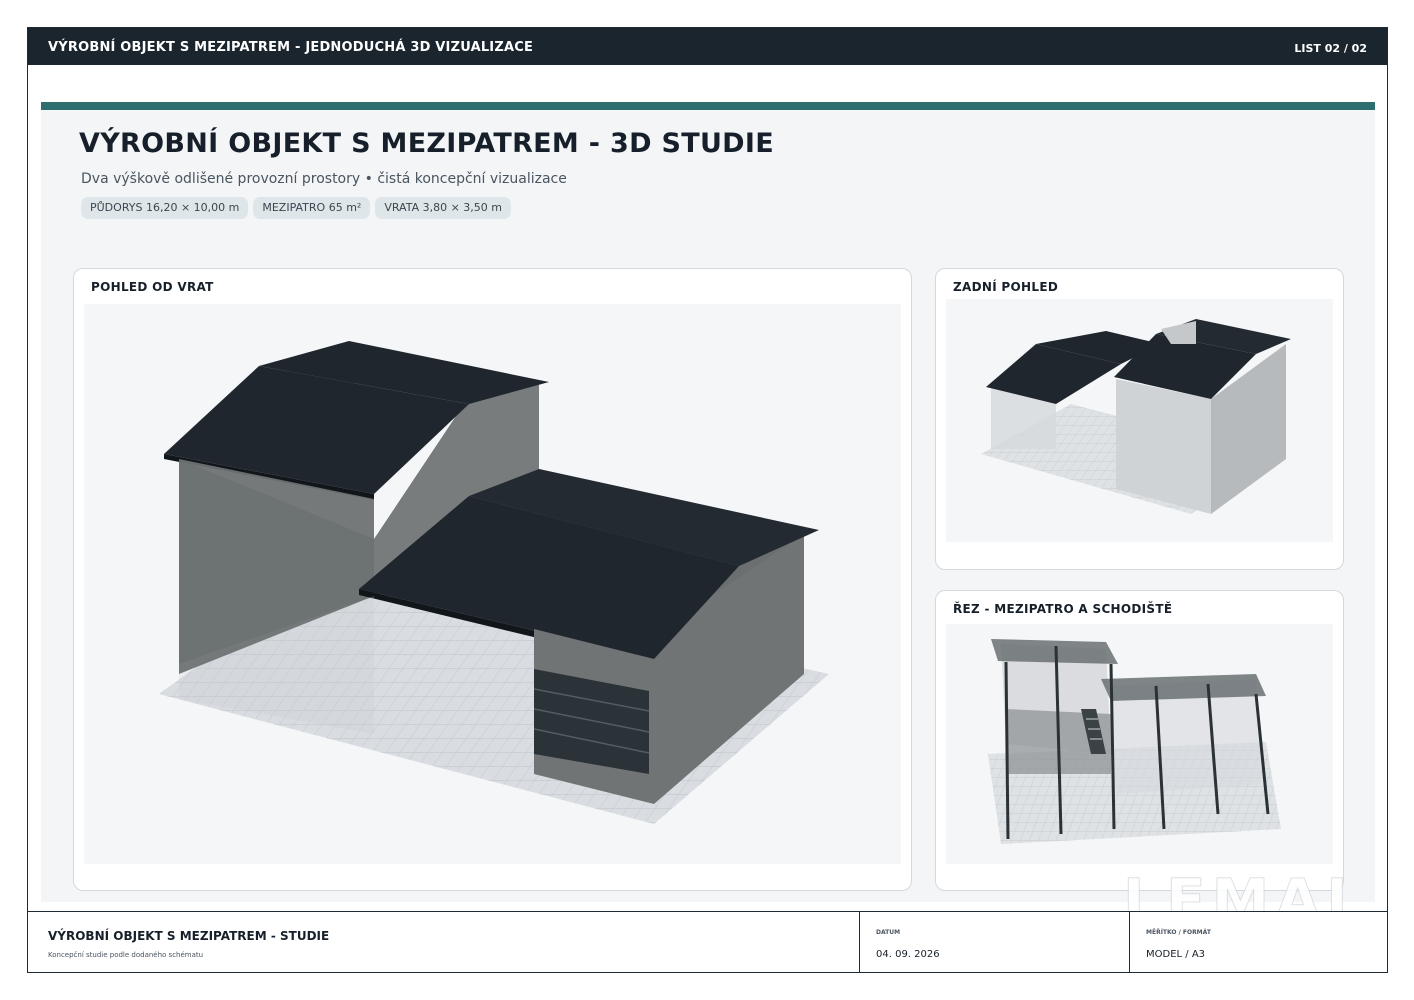 The width and height of the screenshot is (1414, 1000). What do you see at coordinates (1176, 954) in the screenshot?
I see `scale-value: MODEL / A3` at bounding box center [1176, 954].